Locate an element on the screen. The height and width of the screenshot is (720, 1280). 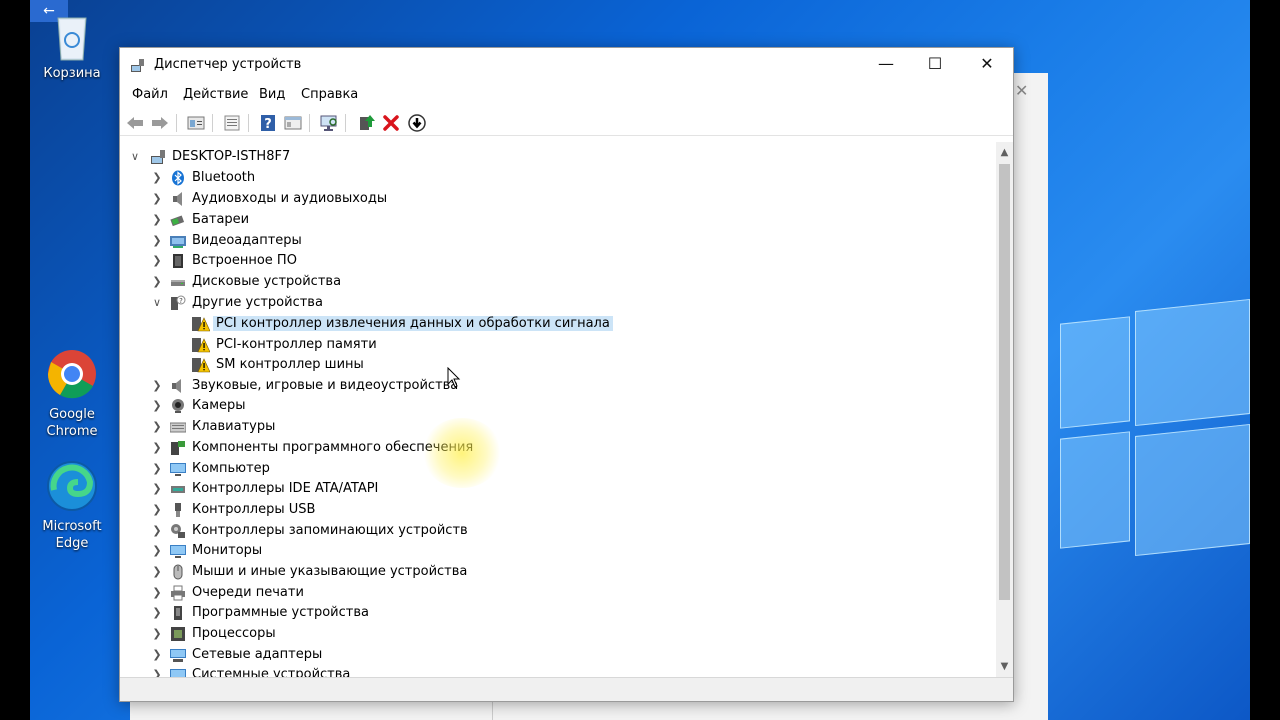
speaker-icon is located at coordinates (178, 386).